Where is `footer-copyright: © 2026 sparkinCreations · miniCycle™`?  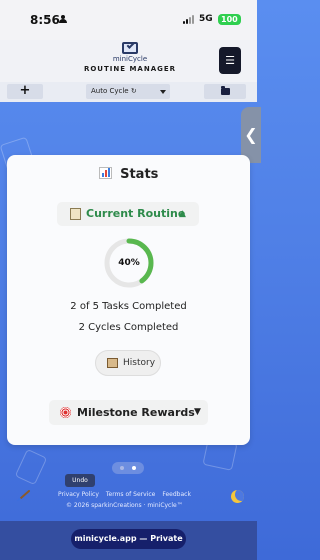
footer-copyright: © 2026 sparkinCreations · miniCycle™ is located at coordinates (124, 505).